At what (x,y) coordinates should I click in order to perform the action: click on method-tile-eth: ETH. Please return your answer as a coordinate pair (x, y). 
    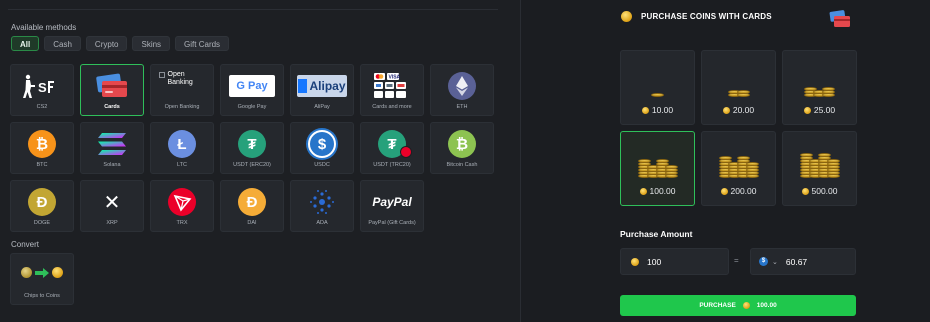
    Looking at the image, I should click on (462, 90).